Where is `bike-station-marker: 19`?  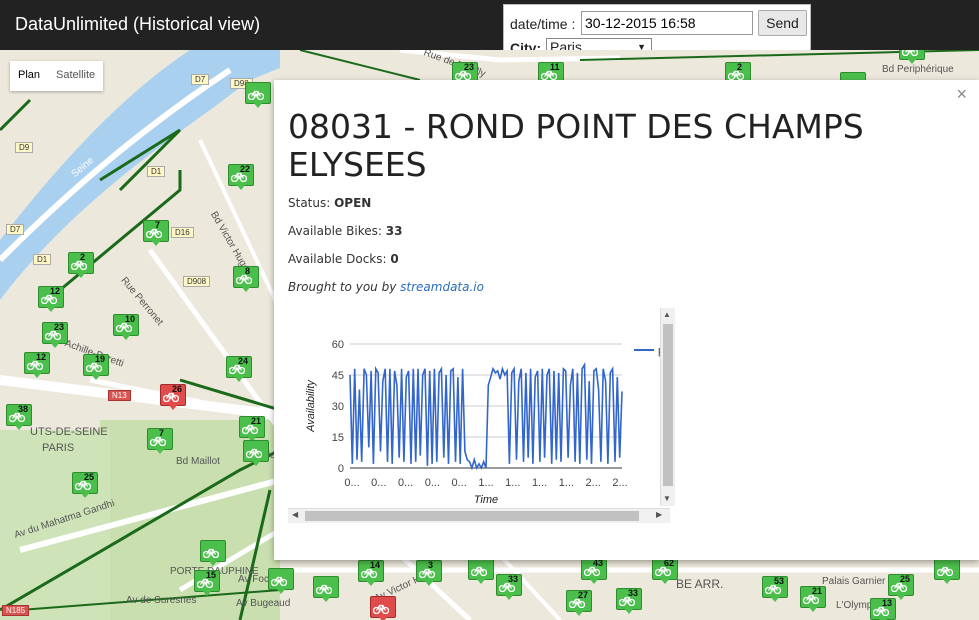
bike-station-marker: 19 is located at coordinates (96, 368).